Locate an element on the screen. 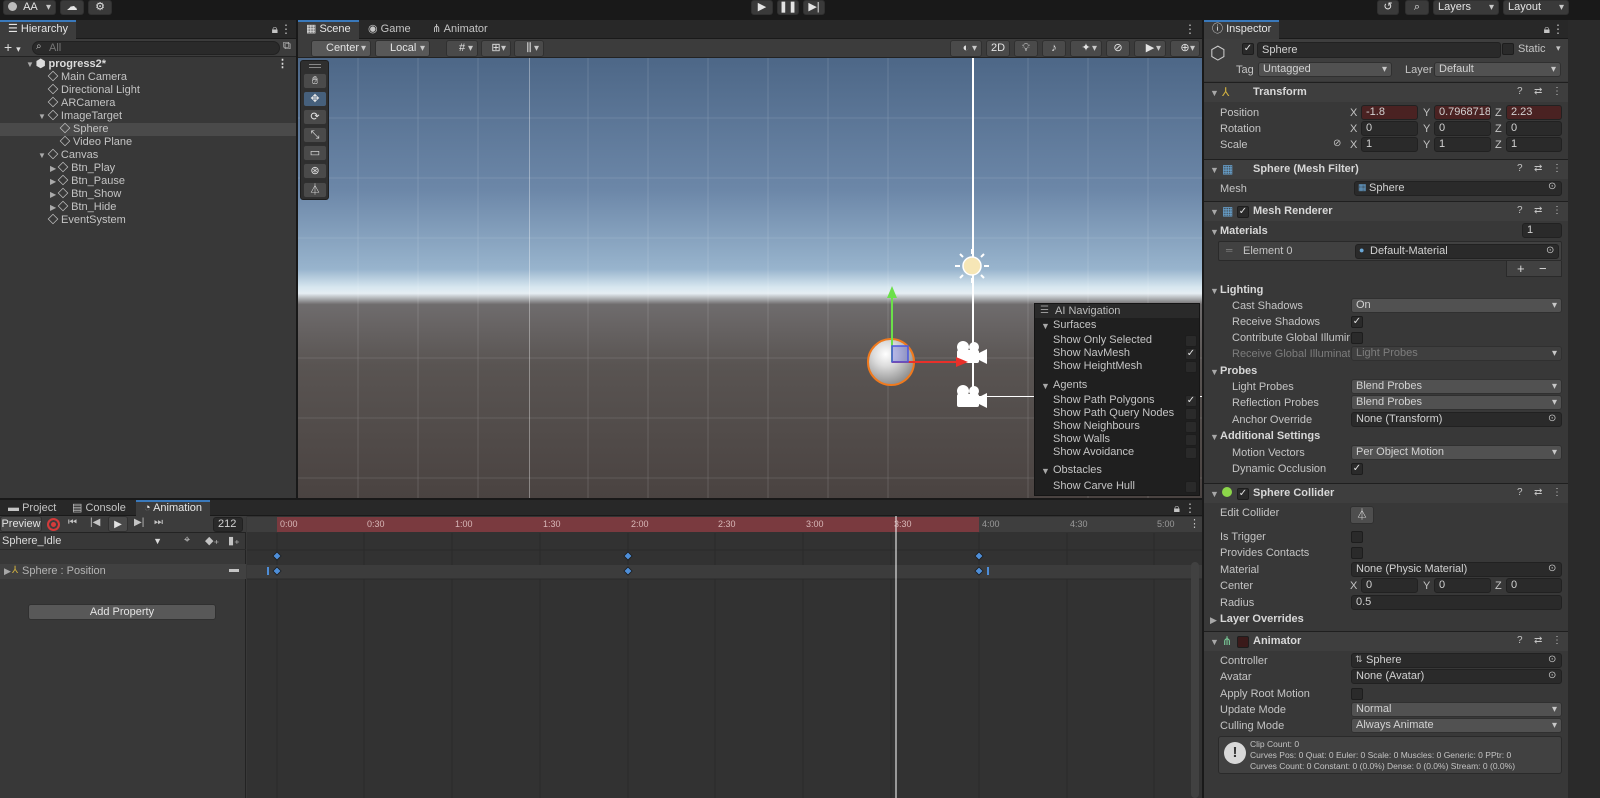  audio-toggle: ♪ is located at coordinates (1054, 48).